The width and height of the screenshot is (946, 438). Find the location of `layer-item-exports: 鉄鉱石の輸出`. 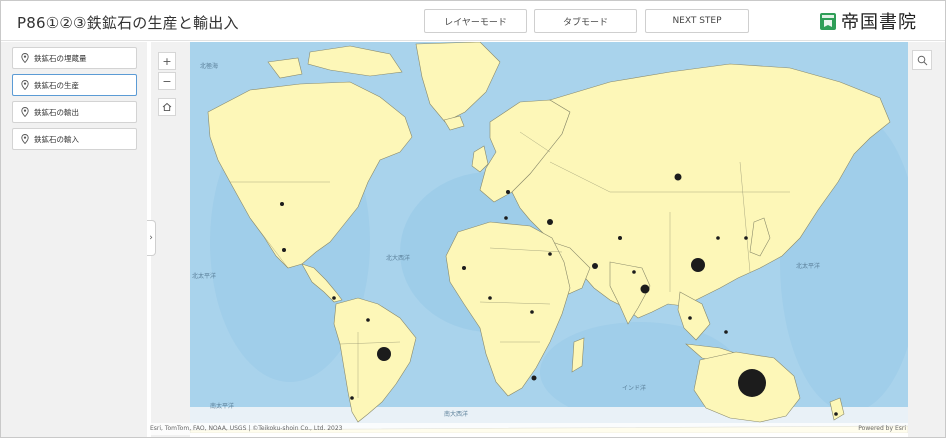

layer-item-exports: 鉄鉱石の輸出 is located at coordinates (74, 112).